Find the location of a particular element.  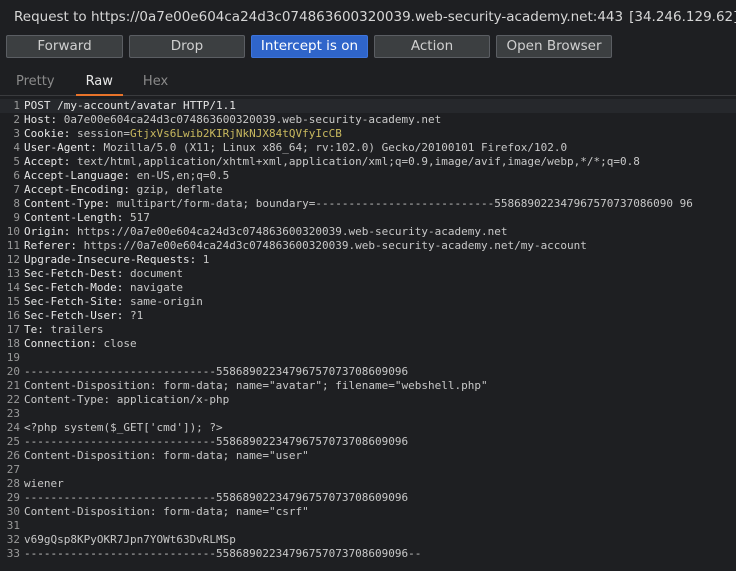

line-content: Sec-Fetch-Site: same-origin is located at coordinates (113, 302).